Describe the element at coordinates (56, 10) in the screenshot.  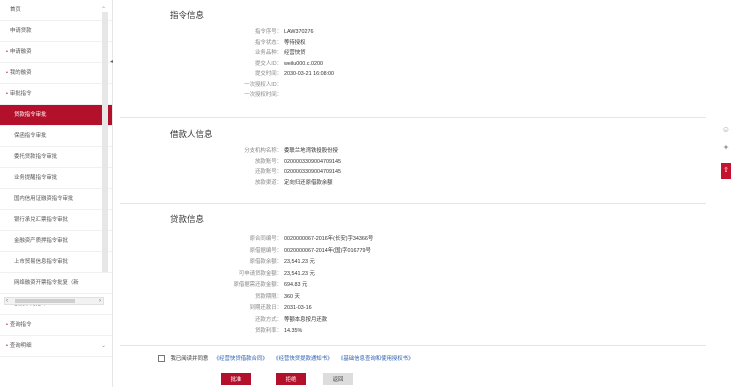
I see `sidebar-item: 首页 ⌃` at that location.